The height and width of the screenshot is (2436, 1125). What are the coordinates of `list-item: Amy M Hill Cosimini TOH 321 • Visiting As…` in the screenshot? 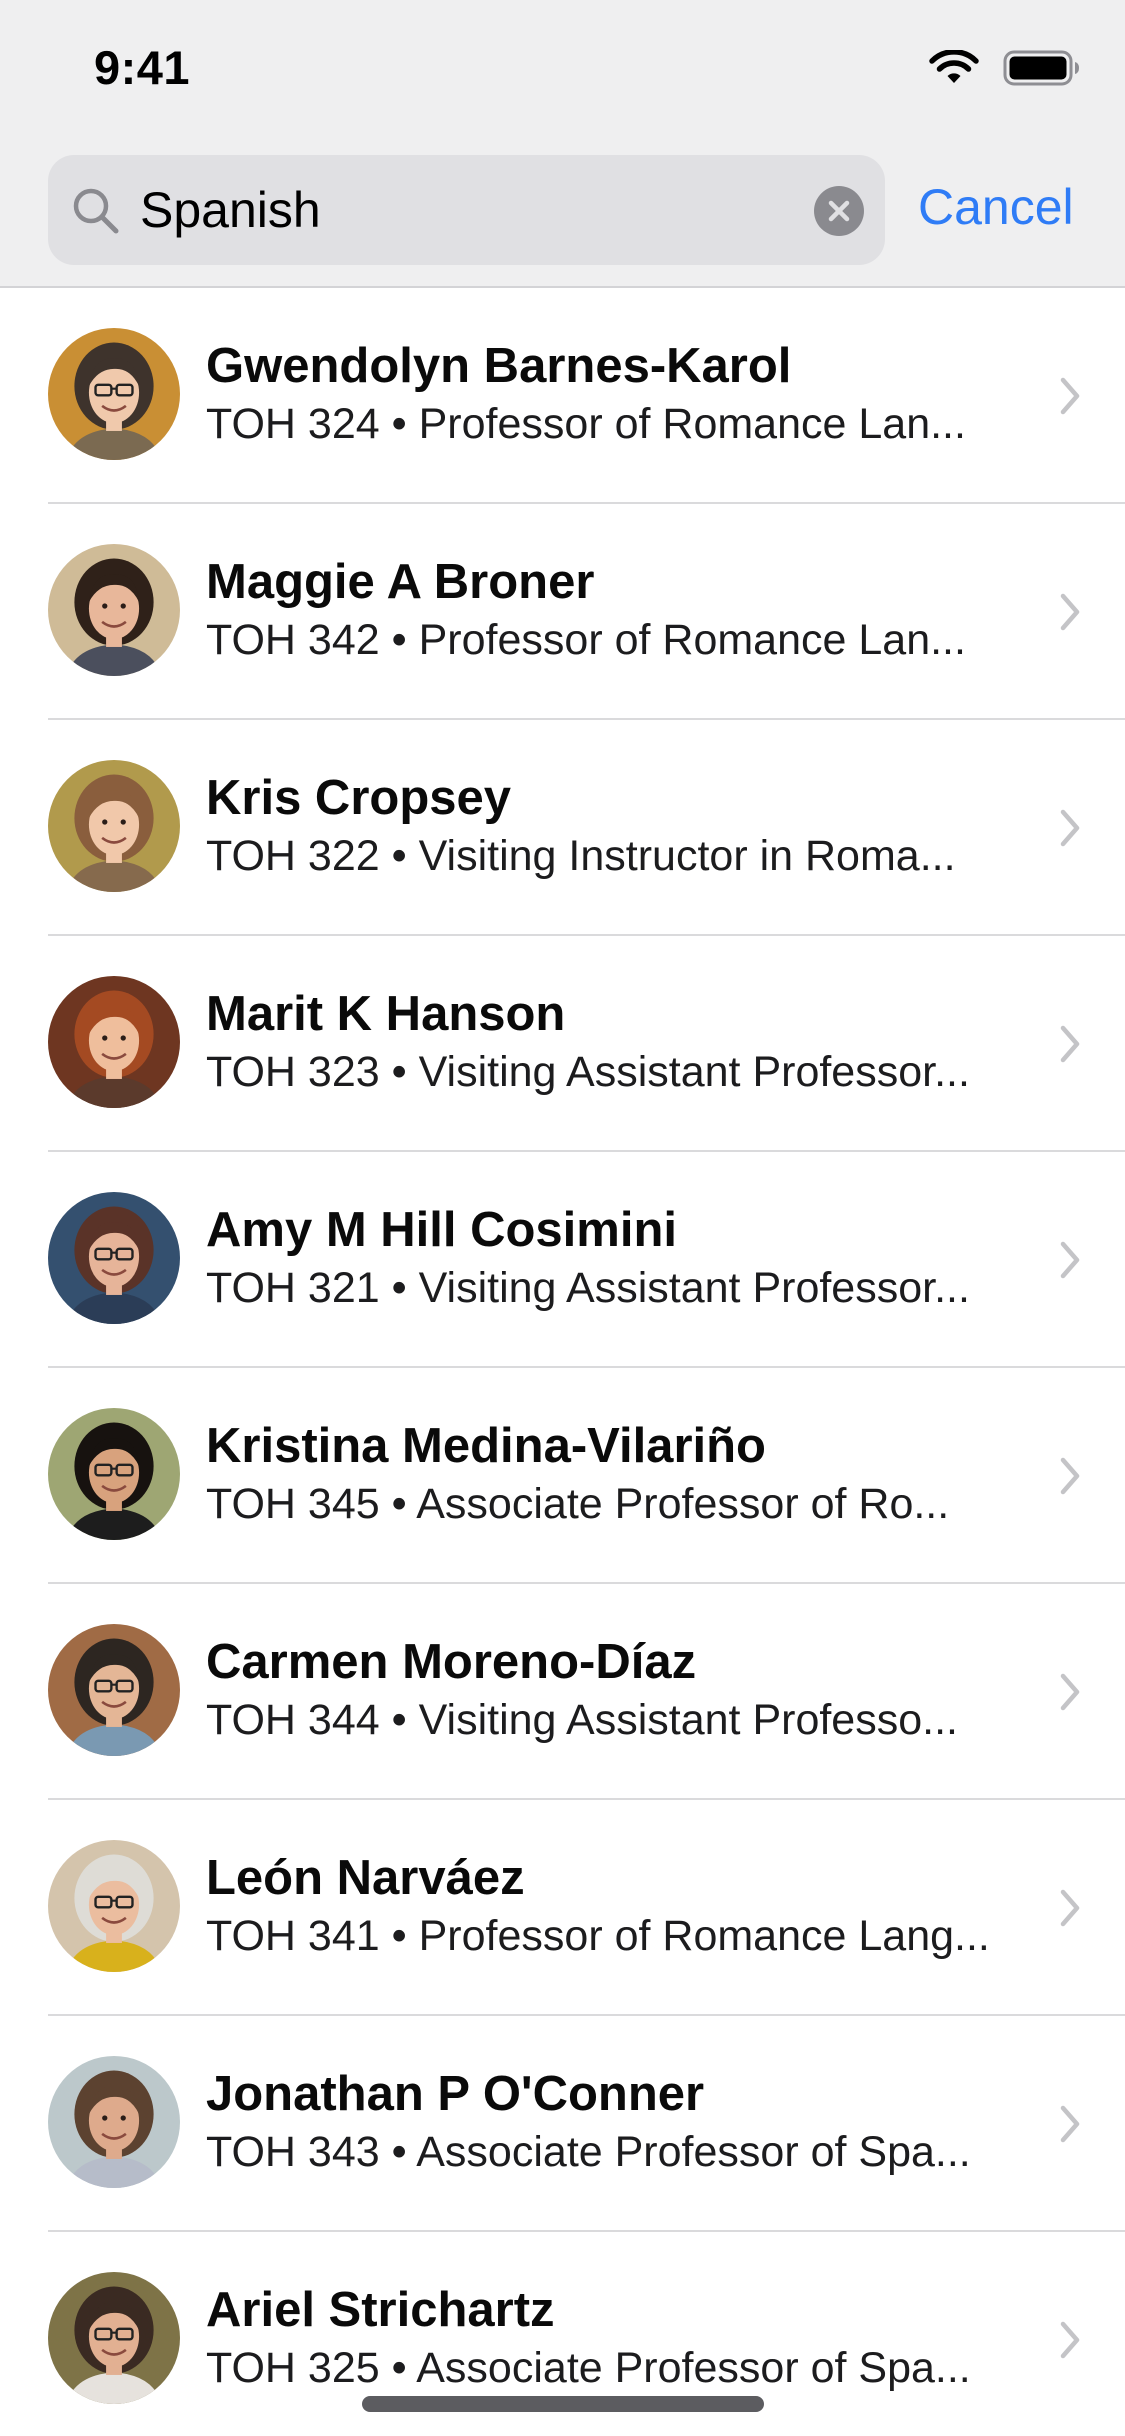 It's located at (562, 1260).